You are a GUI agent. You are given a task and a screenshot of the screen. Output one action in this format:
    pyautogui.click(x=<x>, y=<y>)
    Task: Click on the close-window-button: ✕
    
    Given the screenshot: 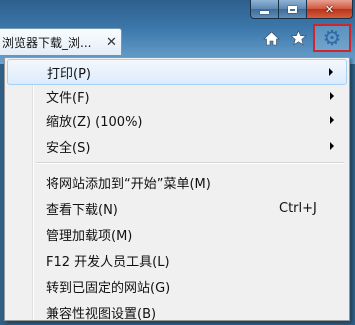 What is the action you would take?
    pyautogui.click(x=330, y=9)
    